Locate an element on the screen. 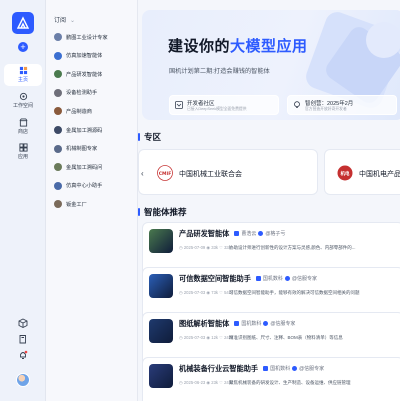 This screenshot has height=401, width=400. store-icon is located at coordinates (23, 122).